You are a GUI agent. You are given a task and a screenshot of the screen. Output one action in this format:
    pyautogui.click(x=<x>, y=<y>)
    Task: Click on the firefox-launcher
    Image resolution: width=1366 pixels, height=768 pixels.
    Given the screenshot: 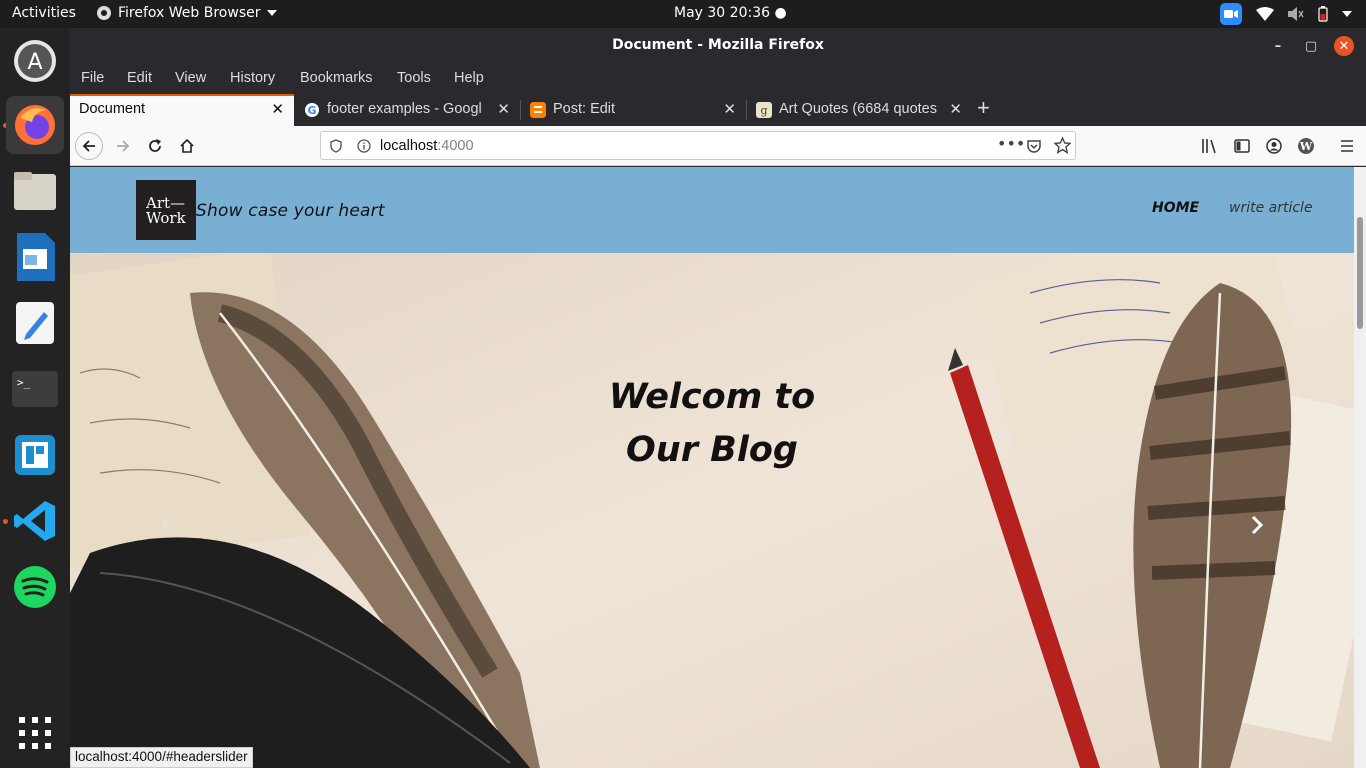 What is the action you would take?
    pyautogui.click(x=35, y=125)
    